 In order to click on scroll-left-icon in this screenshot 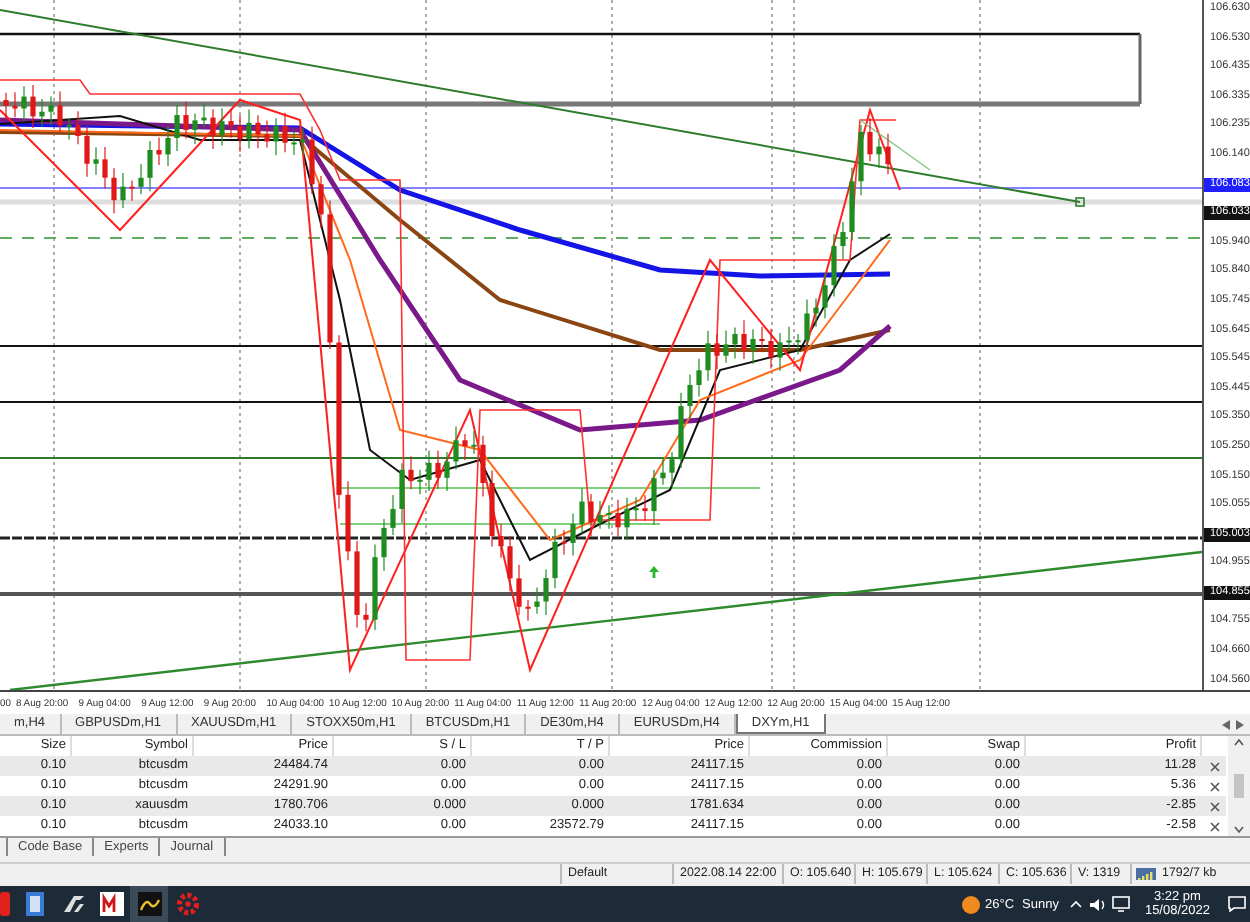, I will do `click(1226, 725)`.